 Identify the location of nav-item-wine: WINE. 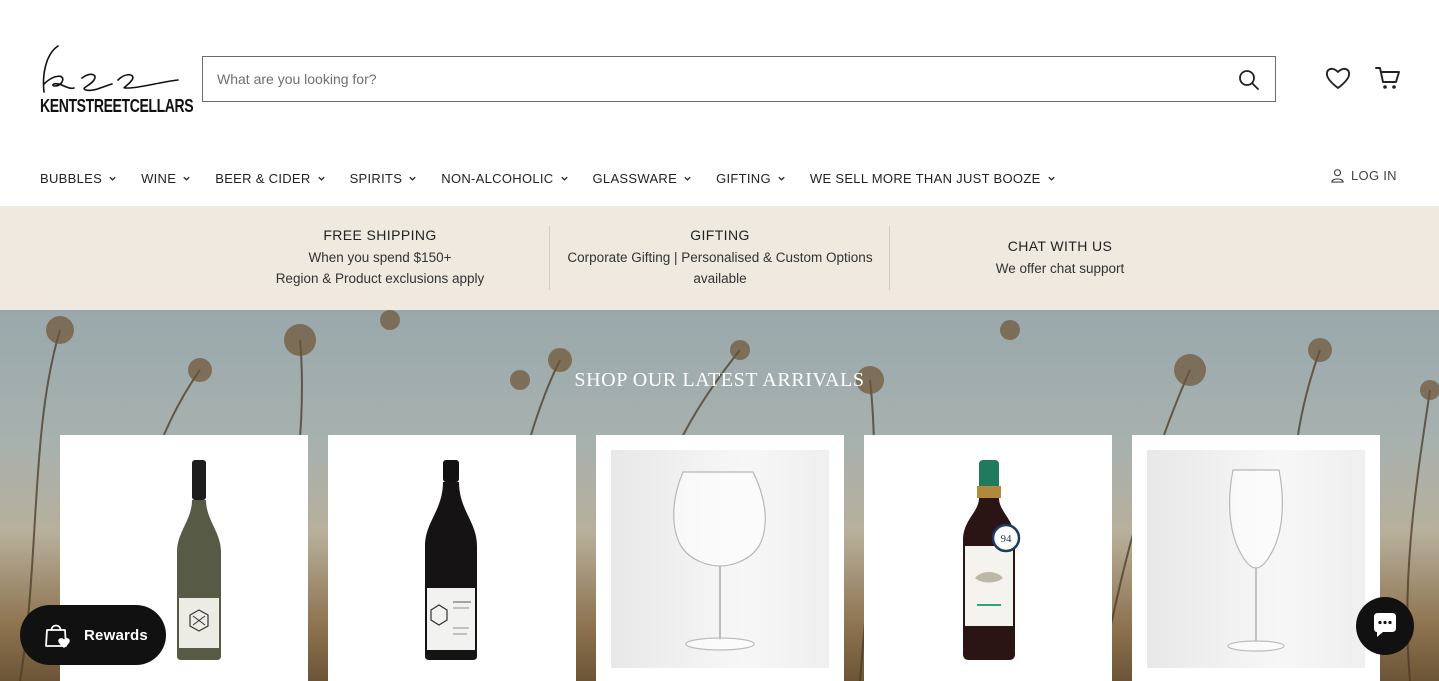
(166, 178).